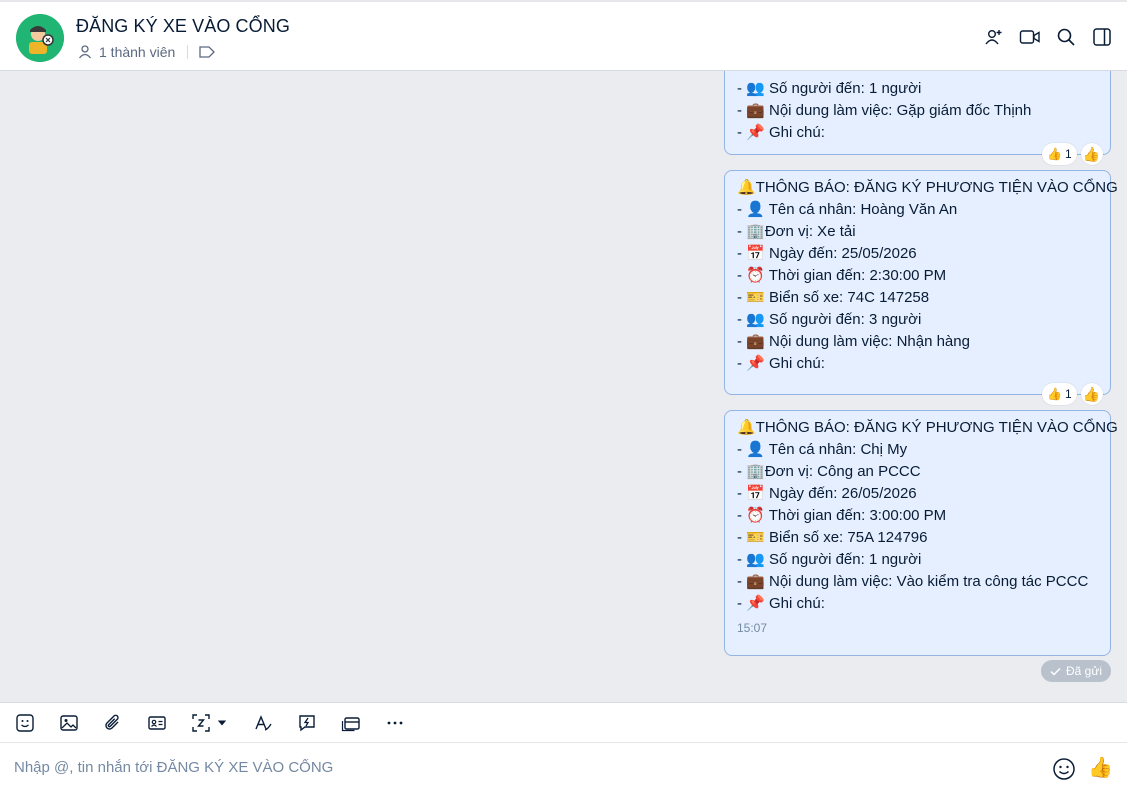  I want to click on message-line: - 👤 Tên cá nhân: Hoàng Văn An, so click(847, 209).